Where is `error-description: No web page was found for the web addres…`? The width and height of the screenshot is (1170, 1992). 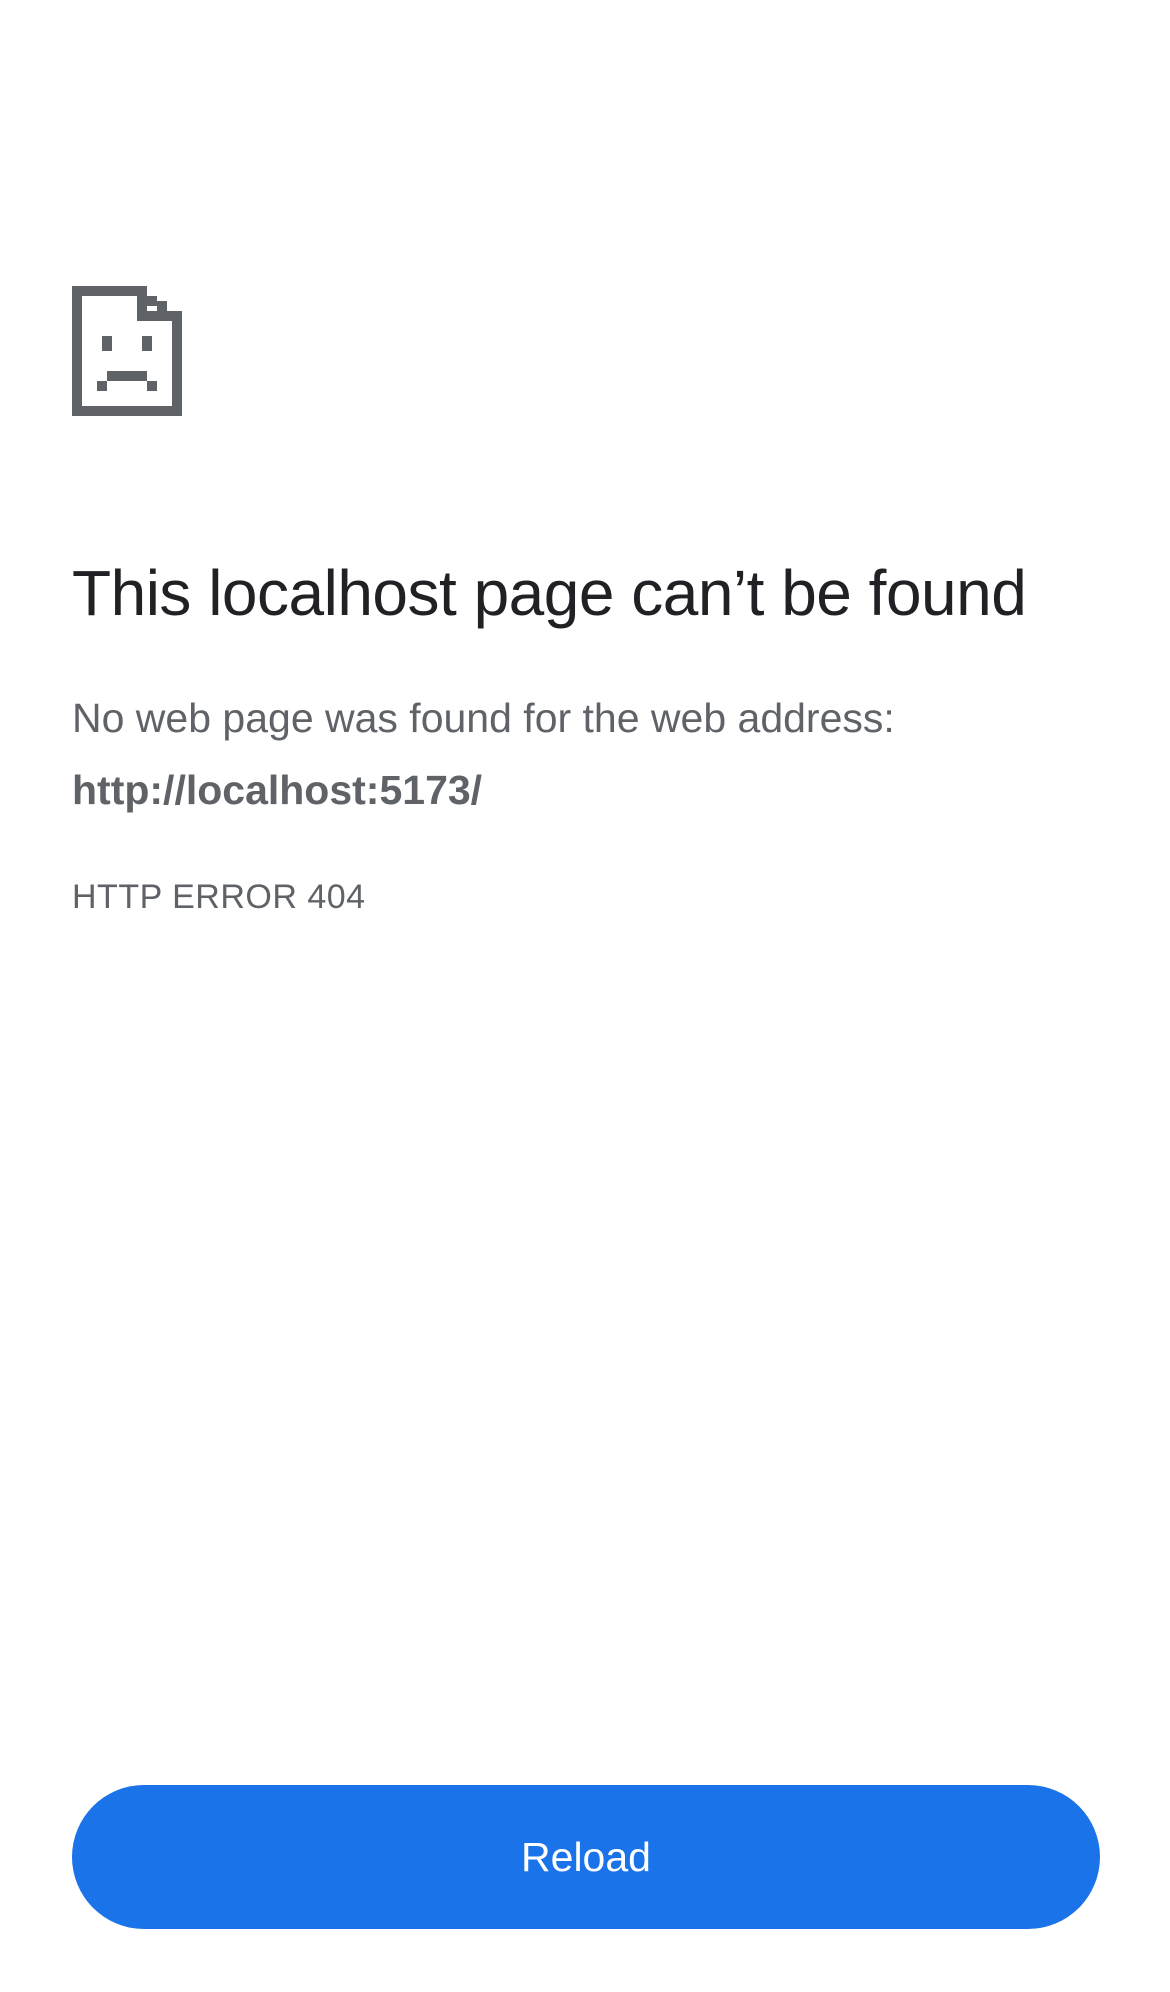
error-description: No web page was found for the web addres… is located at coordinates (483, 718).